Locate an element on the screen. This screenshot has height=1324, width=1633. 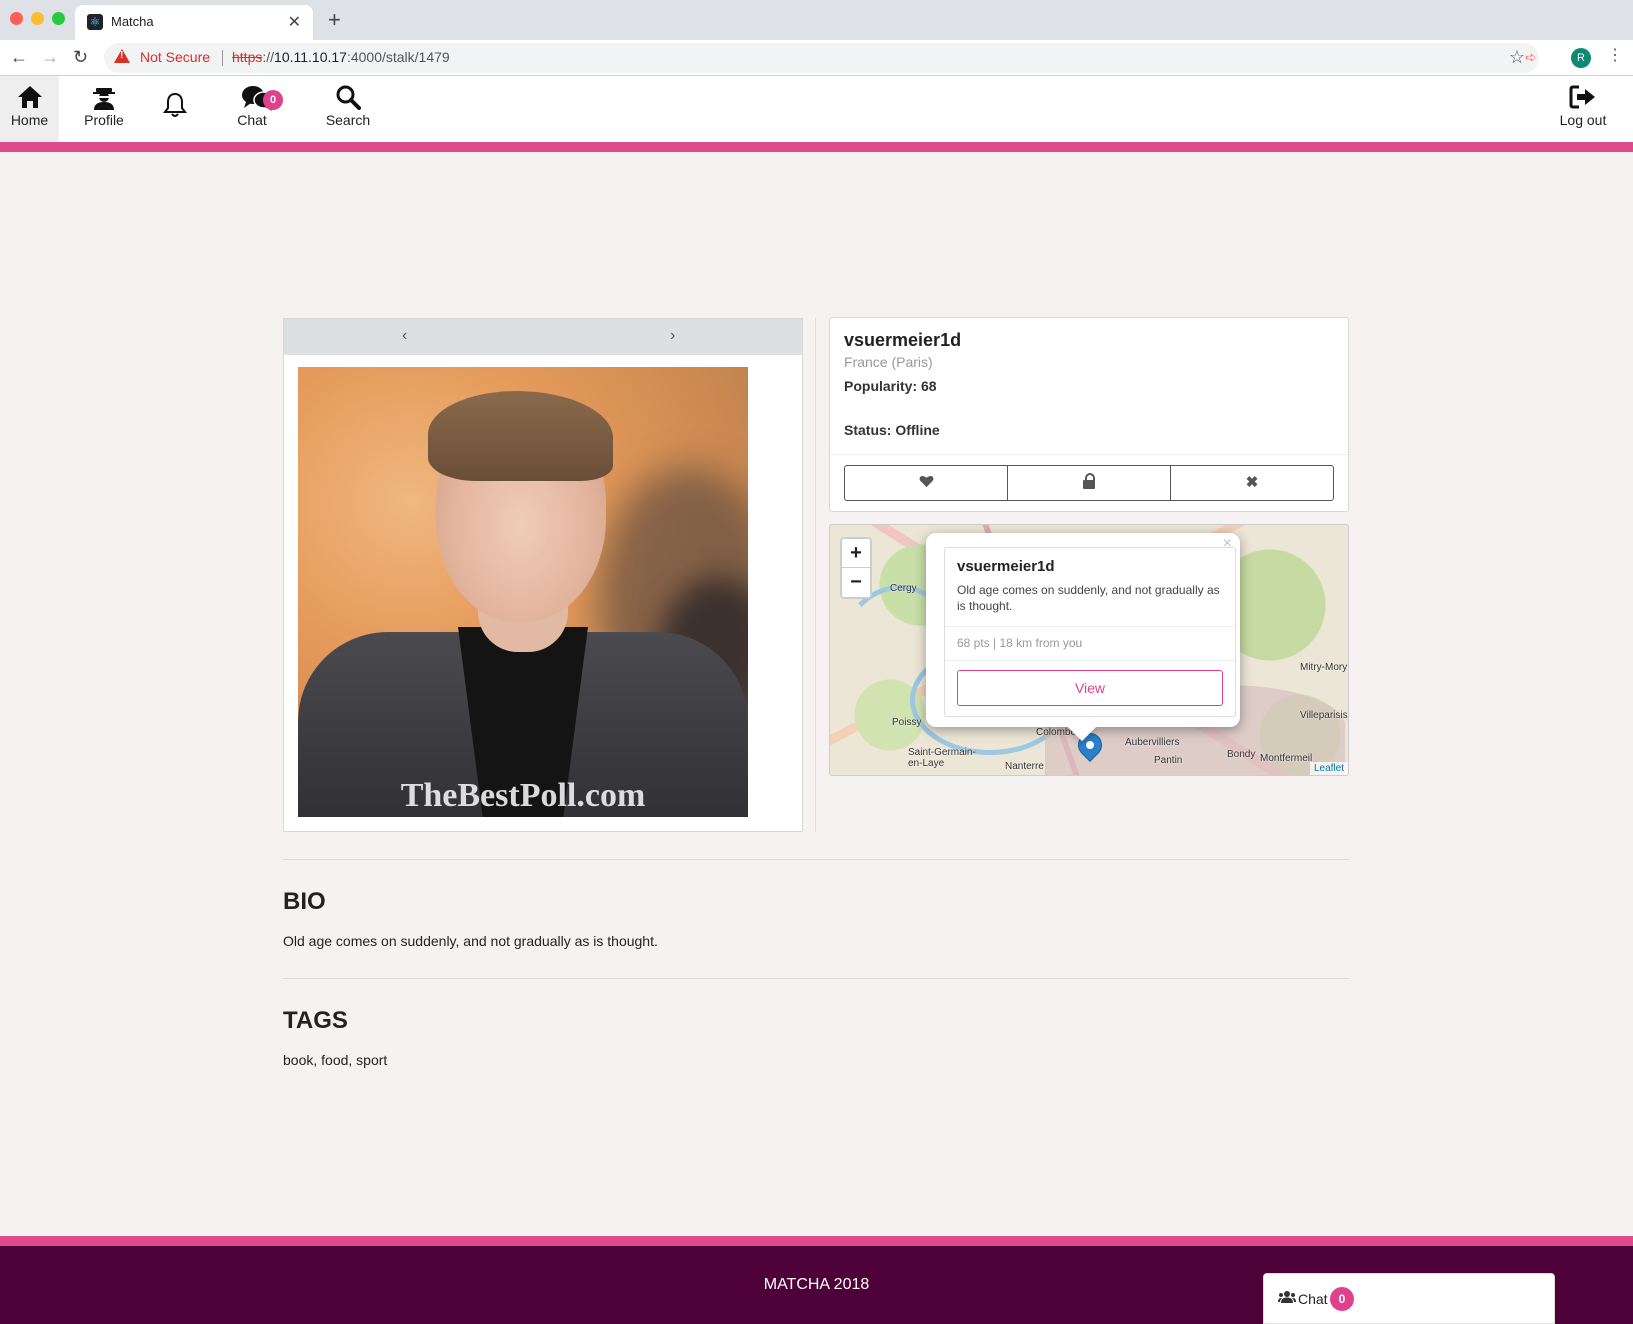
map-place-label: Aubervilliers is located at coordinates (1152, 742).